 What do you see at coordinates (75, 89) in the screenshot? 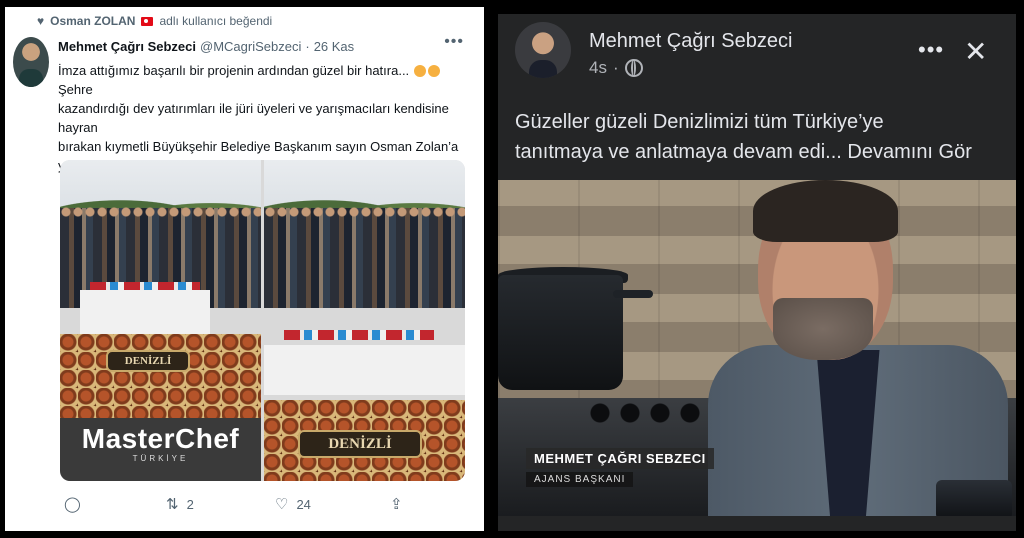
I see `tweet-text-line: Şehre` at bounding box center [75, 89].